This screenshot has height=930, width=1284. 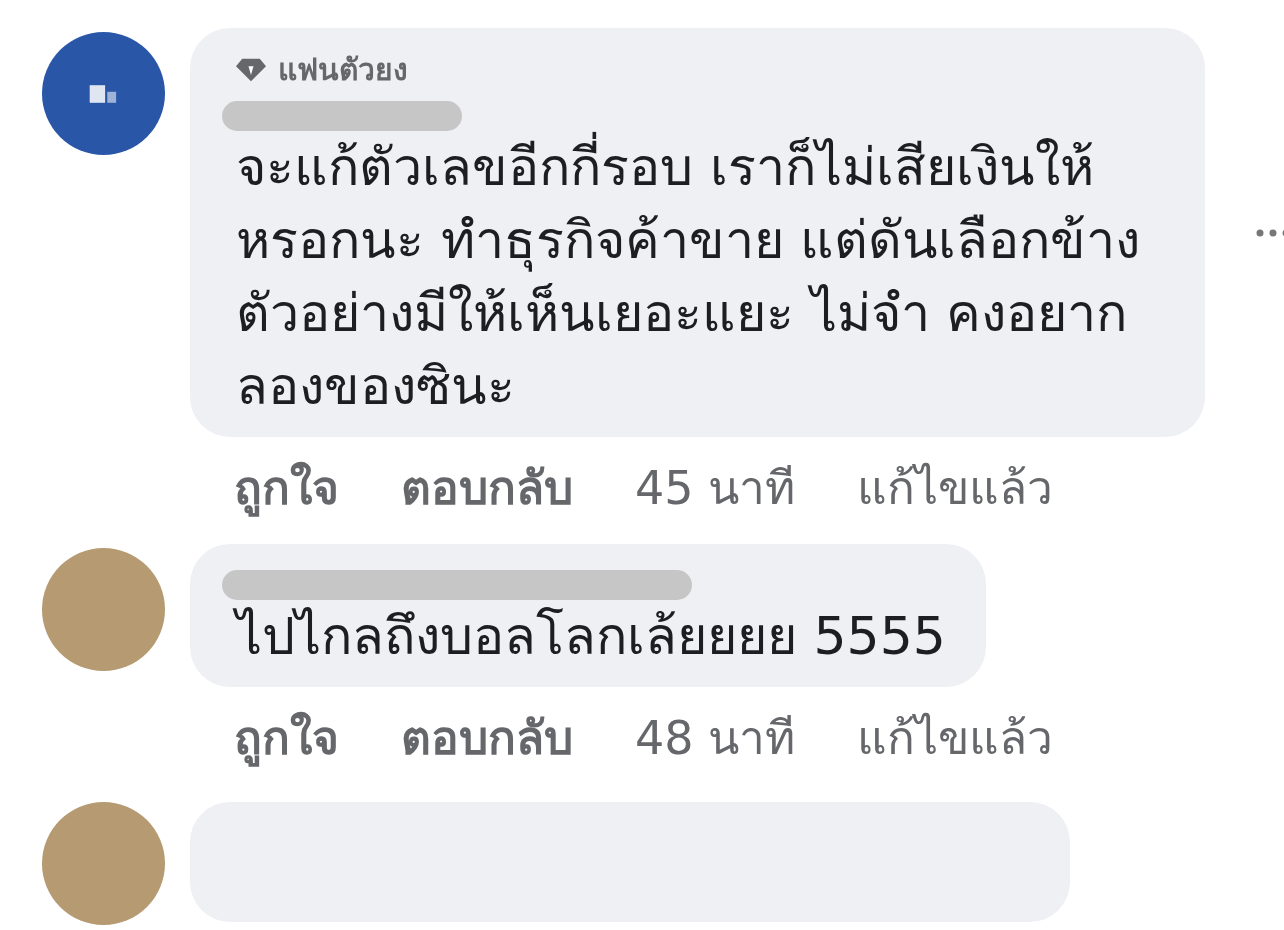 I want to click on timestamp-link: 48 นาที, so click(x=715, y=737).